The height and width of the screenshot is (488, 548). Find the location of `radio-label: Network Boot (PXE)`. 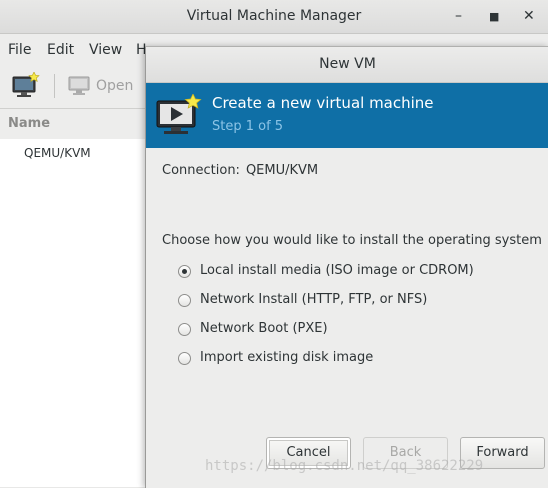

radio-label: Network Boot (PXE) is located at coordinates (264, 328).